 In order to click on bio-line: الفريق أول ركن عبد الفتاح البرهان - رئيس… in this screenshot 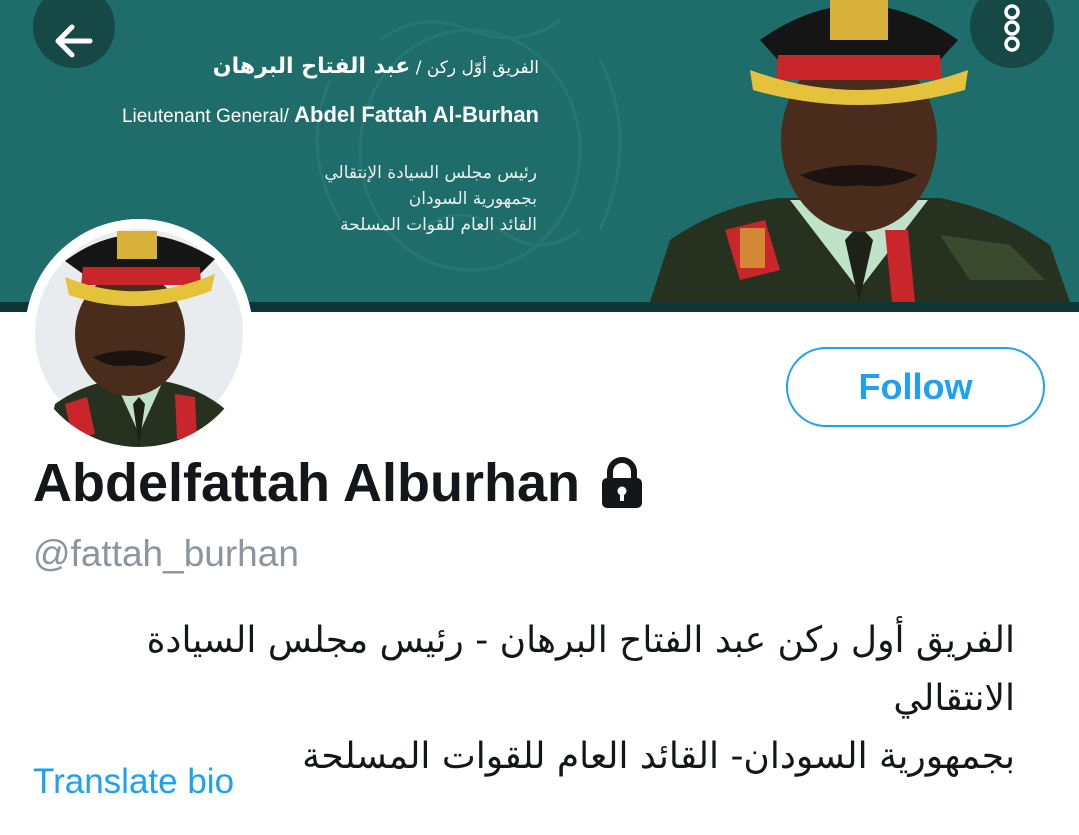, I will do `click(580, 669)`.